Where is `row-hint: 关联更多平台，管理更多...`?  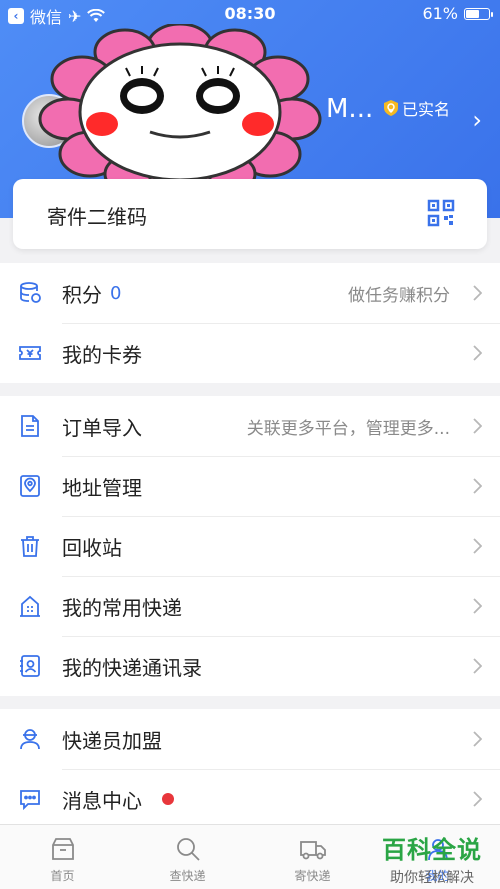
row-hint: 关联更多平台，管理更多... is located at coordinates (348, 428).